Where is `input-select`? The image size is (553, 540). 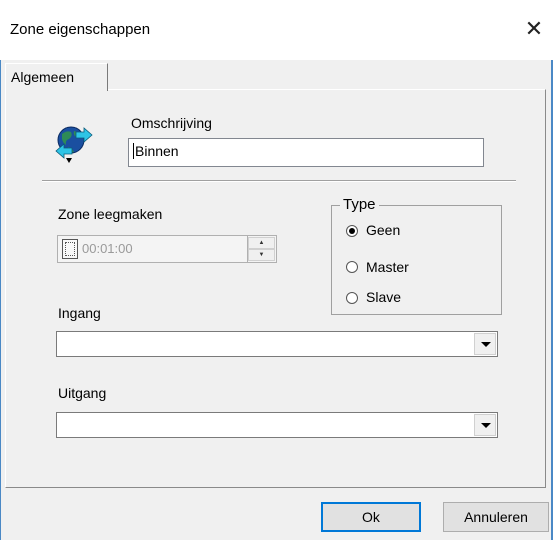
input-select is located at coordinates (277, 344).